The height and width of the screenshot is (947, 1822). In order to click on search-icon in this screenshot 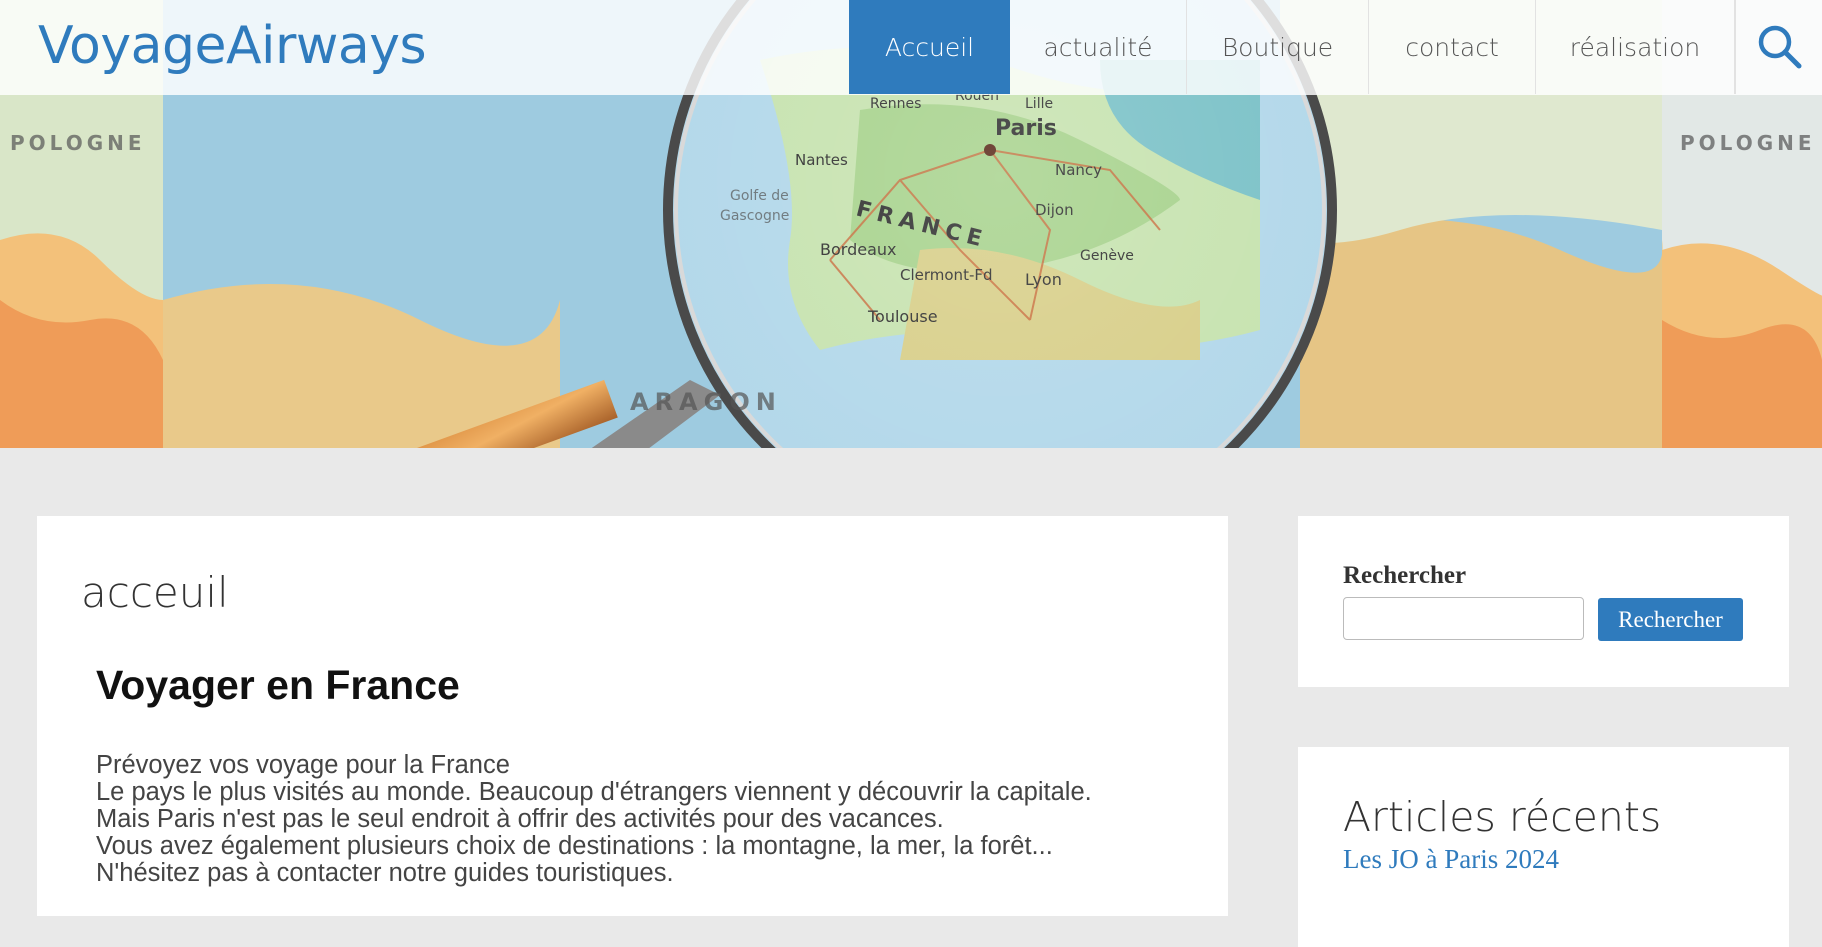, I will do `click(1779, 47)`.